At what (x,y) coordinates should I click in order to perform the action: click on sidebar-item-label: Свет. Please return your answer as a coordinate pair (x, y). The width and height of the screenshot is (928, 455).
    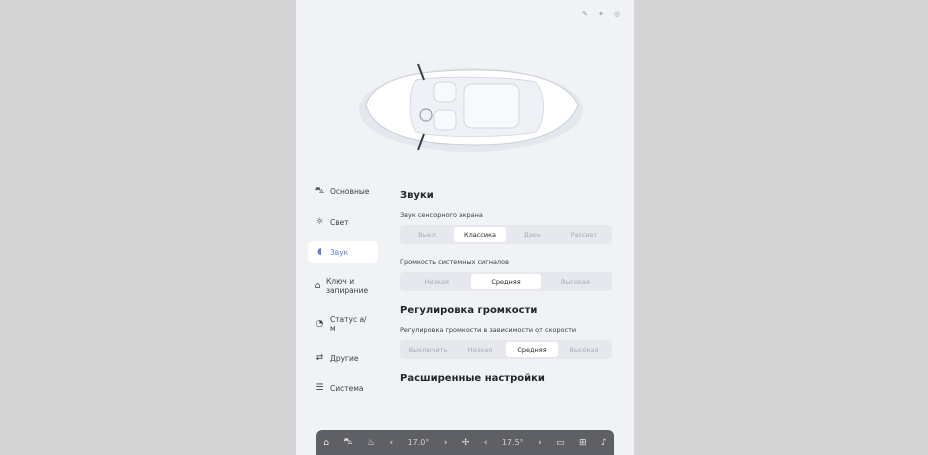
    Looking at the image, I should click on (339, 222).